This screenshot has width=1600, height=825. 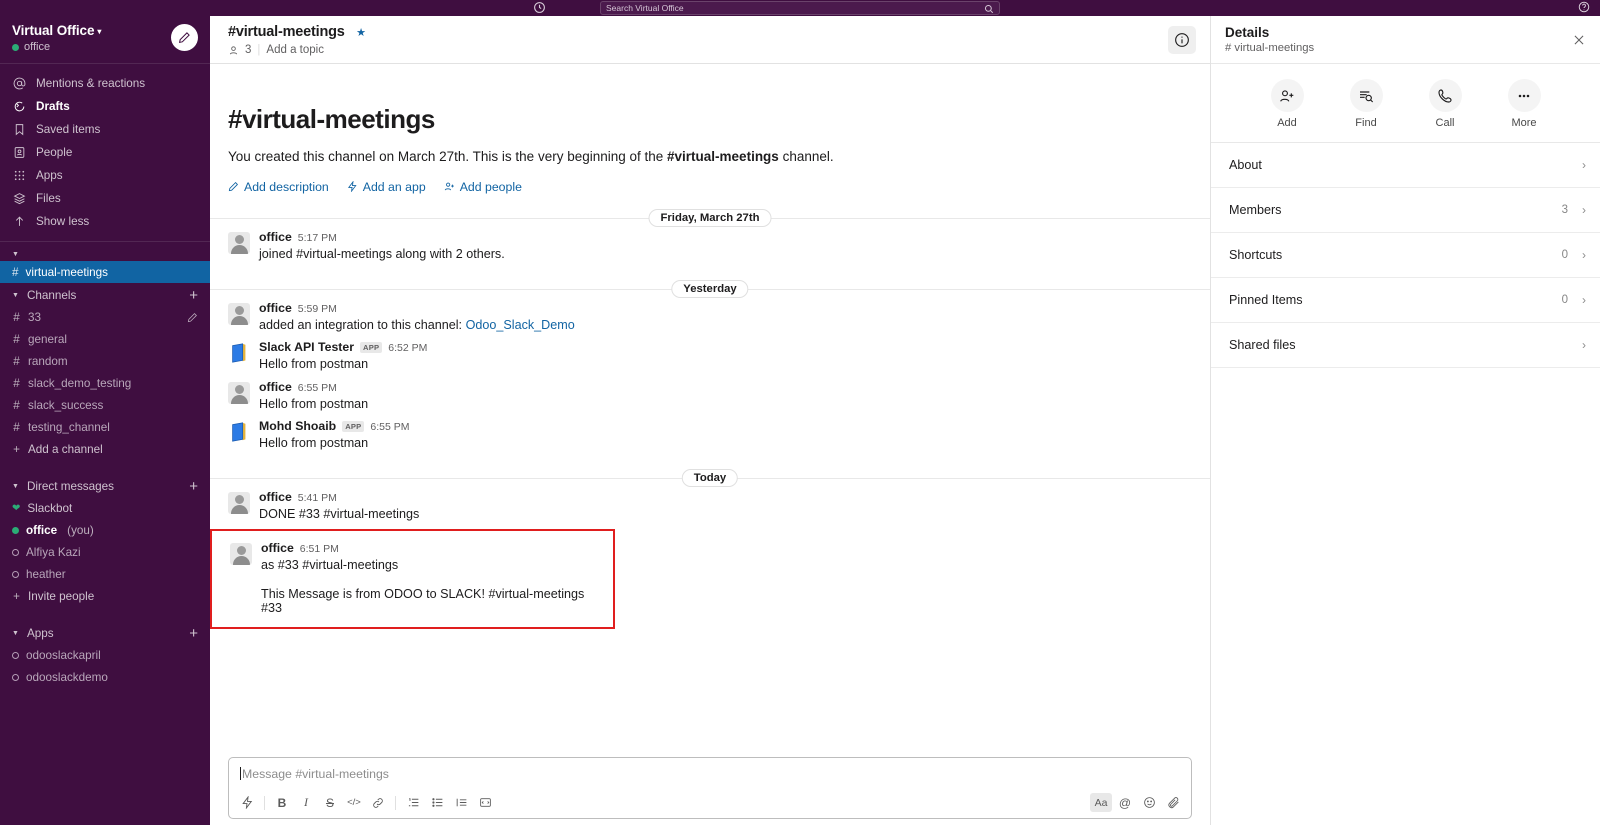 I want to click on sidebar-item-label: Apps, so click(x=49, y=175).